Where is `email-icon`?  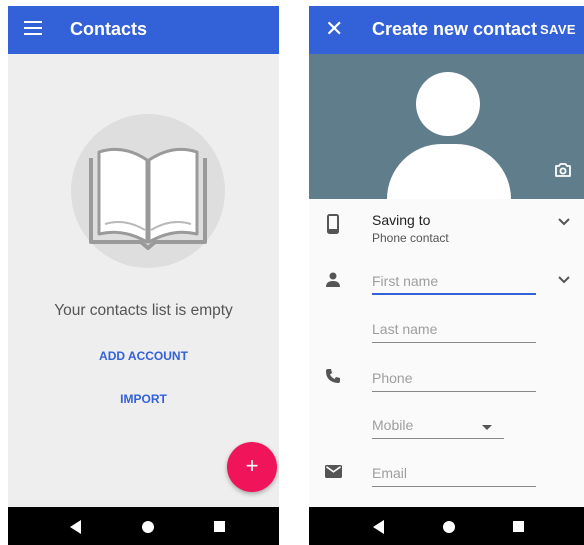 email-icon is located at coordinates (333, 471).